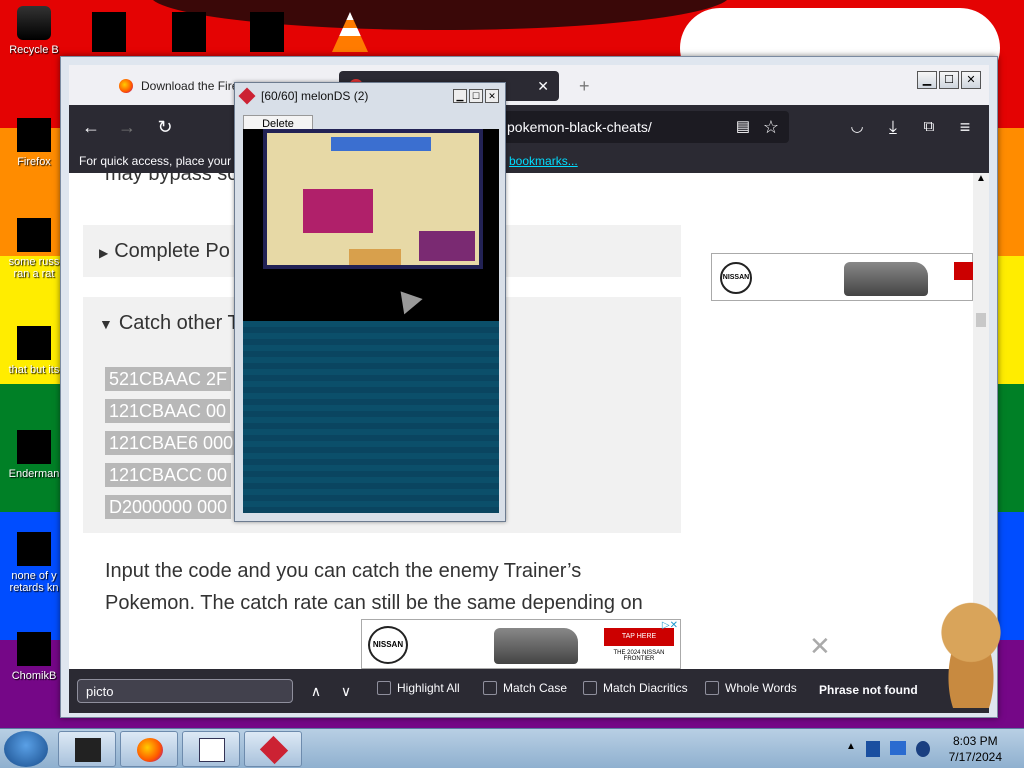 This screenshot has height=768, width=1024. What do you see at coordinates (873, 749) in the screenshot?
I see `tray-app-icon` at bounding box center [873, 749].